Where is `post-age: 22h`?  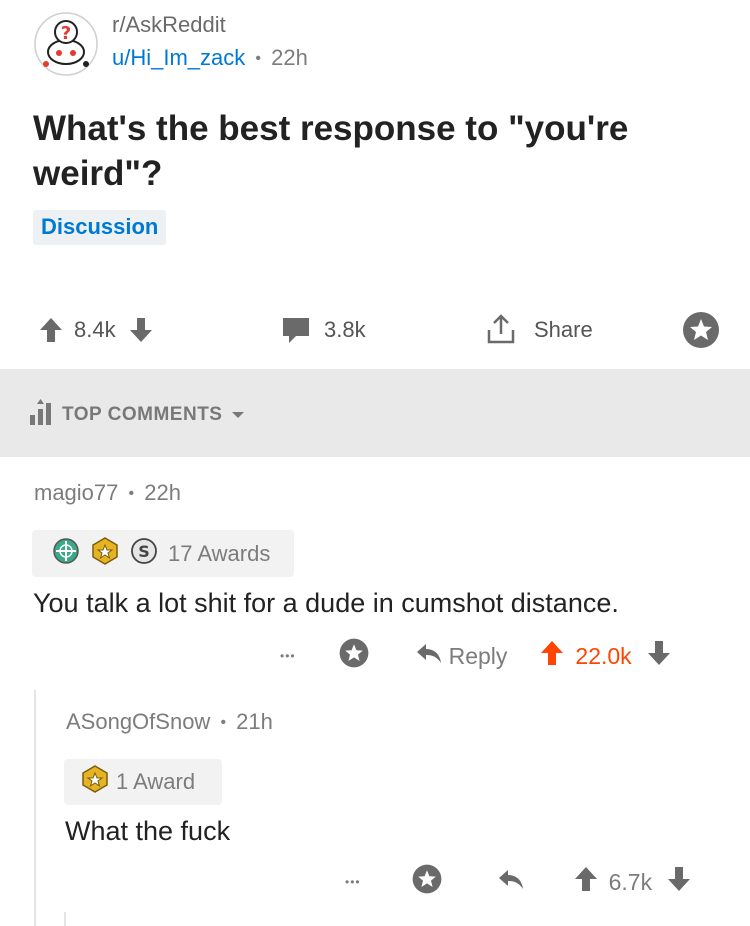 post-age: 22h is located at coordinates (289, 57).